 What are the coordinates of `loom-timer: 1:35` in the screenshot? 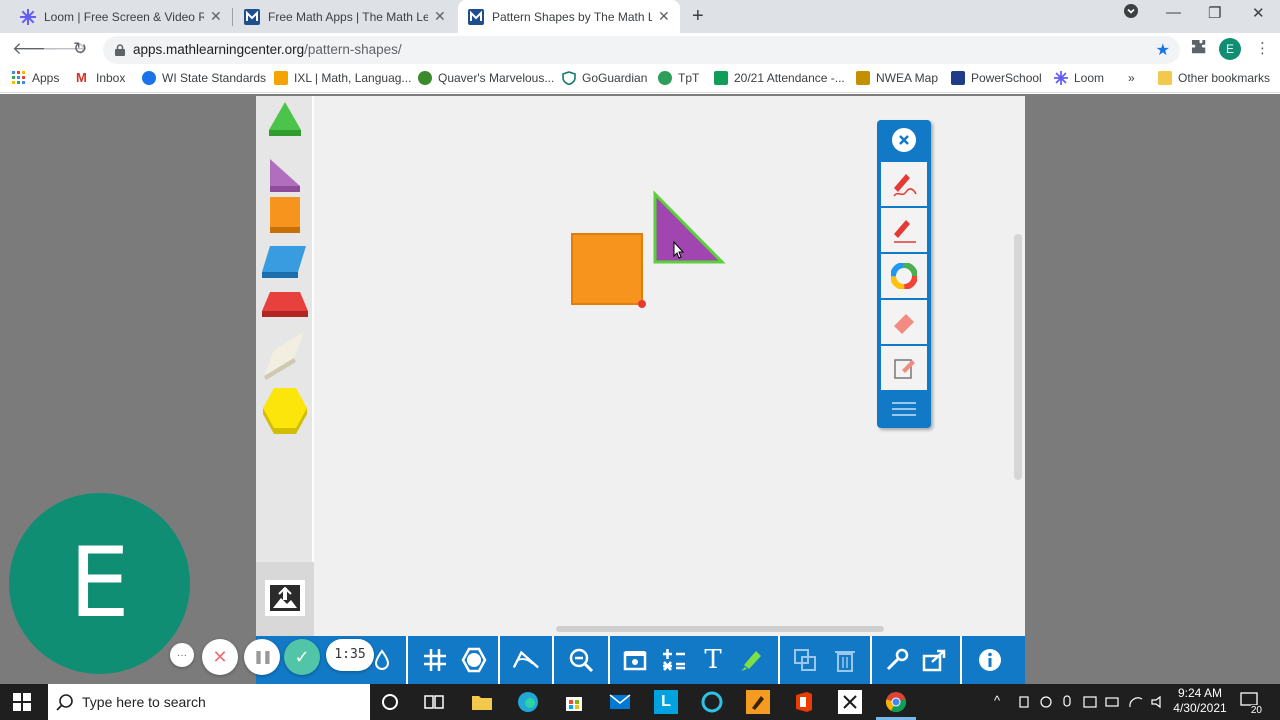 It's located at (350, 655).